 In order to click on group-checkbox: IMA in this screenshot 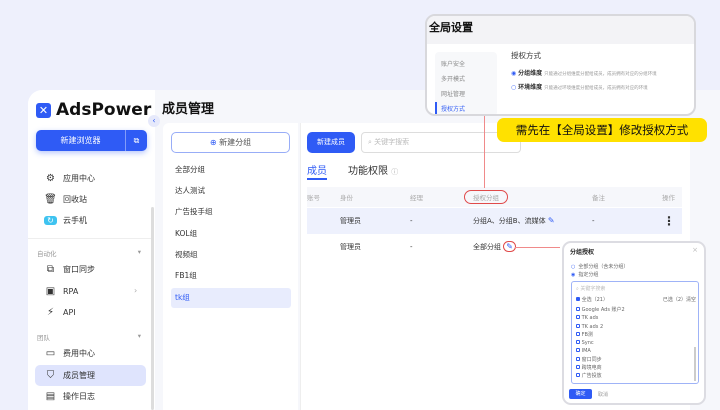, I will do `click(600, 351)`.